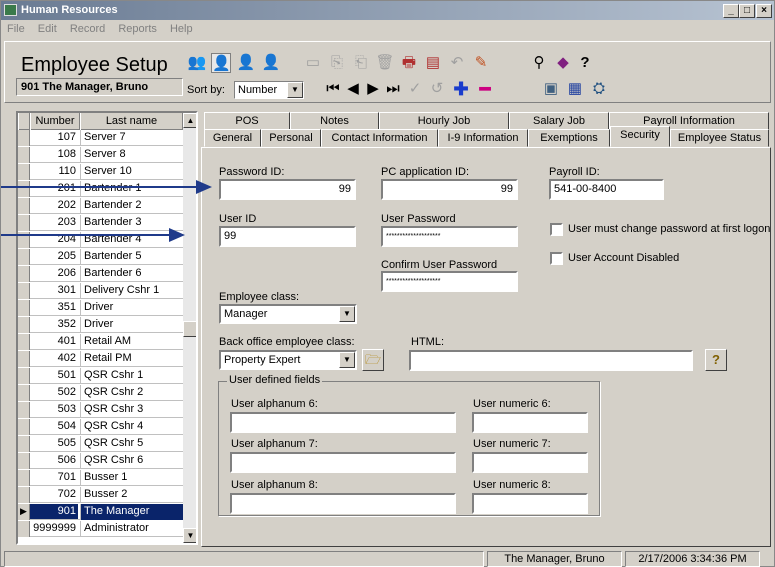 The image size is (775, 567). Describe the element at coordinates (585, 63) in the screenshot. I see `help-pointer-icon: ?` at that location.